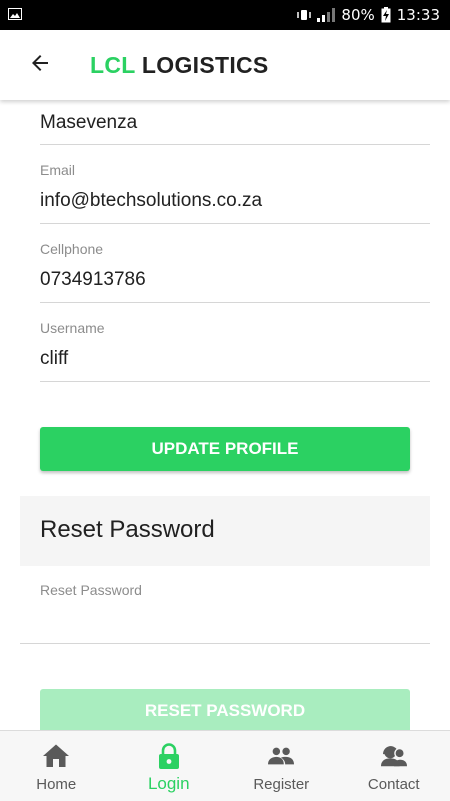 The width and height of the screenshot is (450, 801). What do you see at coordinates (72, 328) in the screenshot?
I see `username-label: Username` at bounding box center [72, 328].